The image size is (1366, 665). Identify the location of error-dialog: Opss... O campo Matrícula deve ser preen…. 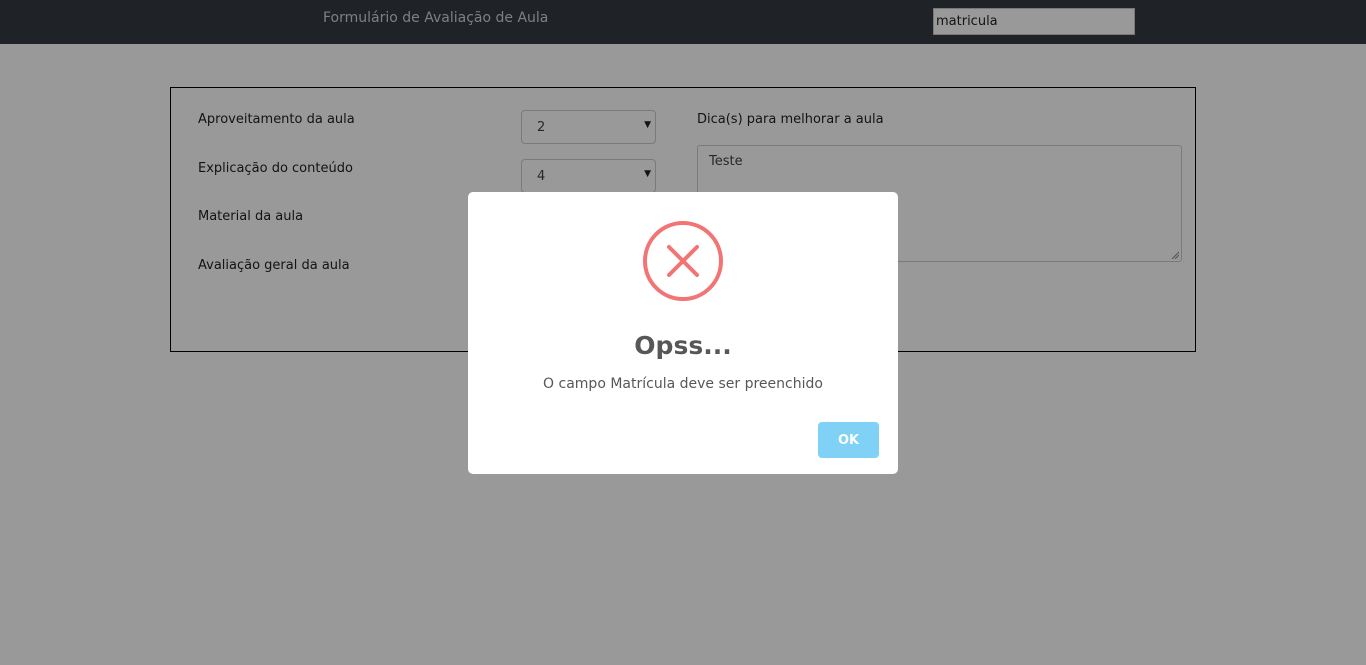
(683, 333).